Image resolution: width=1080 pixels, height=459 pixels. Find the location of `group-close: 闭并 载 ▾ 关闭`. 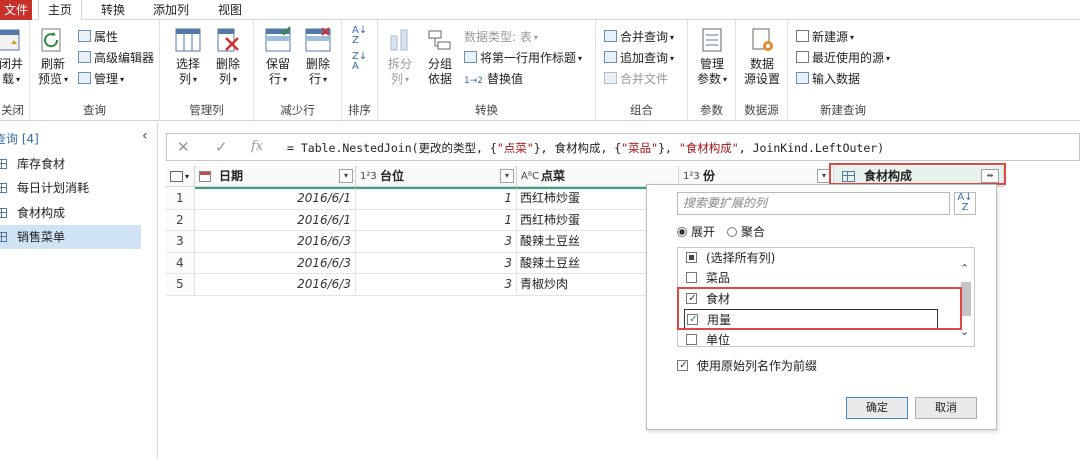

group-close: 闭并 载 ▾ 关闭 is located at coordinates (15, 70).